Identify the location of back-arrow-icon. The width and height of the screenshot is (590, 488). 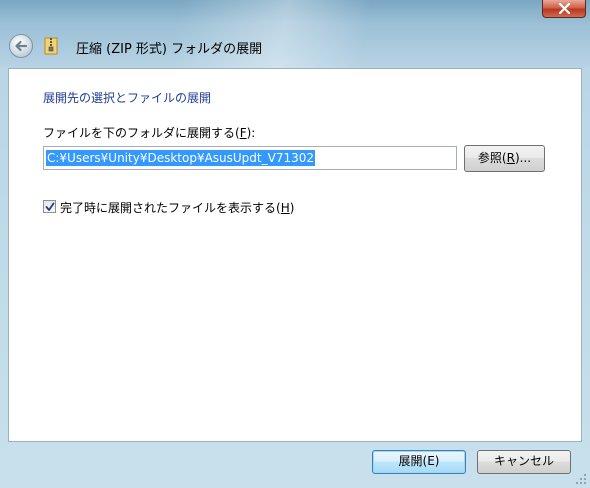
(21, 46).